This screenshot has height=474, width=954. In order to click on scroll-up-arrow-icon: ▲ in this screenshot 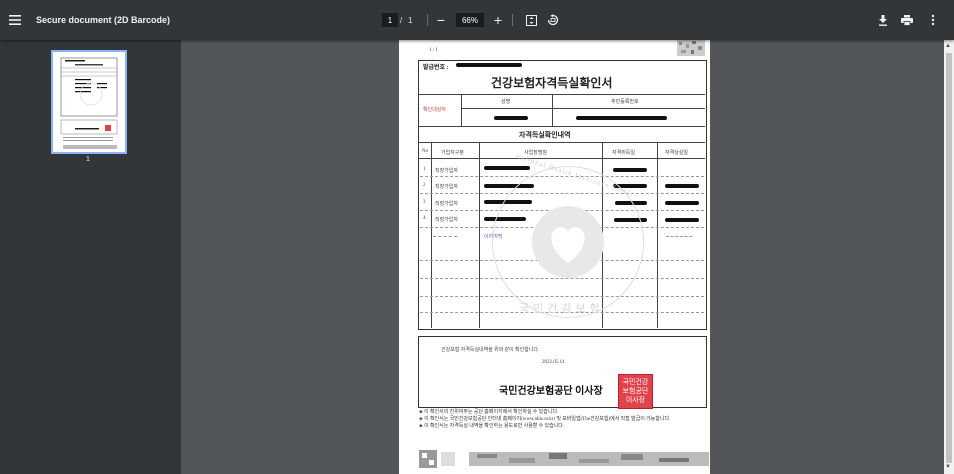, I will do `click(948, 46)`.